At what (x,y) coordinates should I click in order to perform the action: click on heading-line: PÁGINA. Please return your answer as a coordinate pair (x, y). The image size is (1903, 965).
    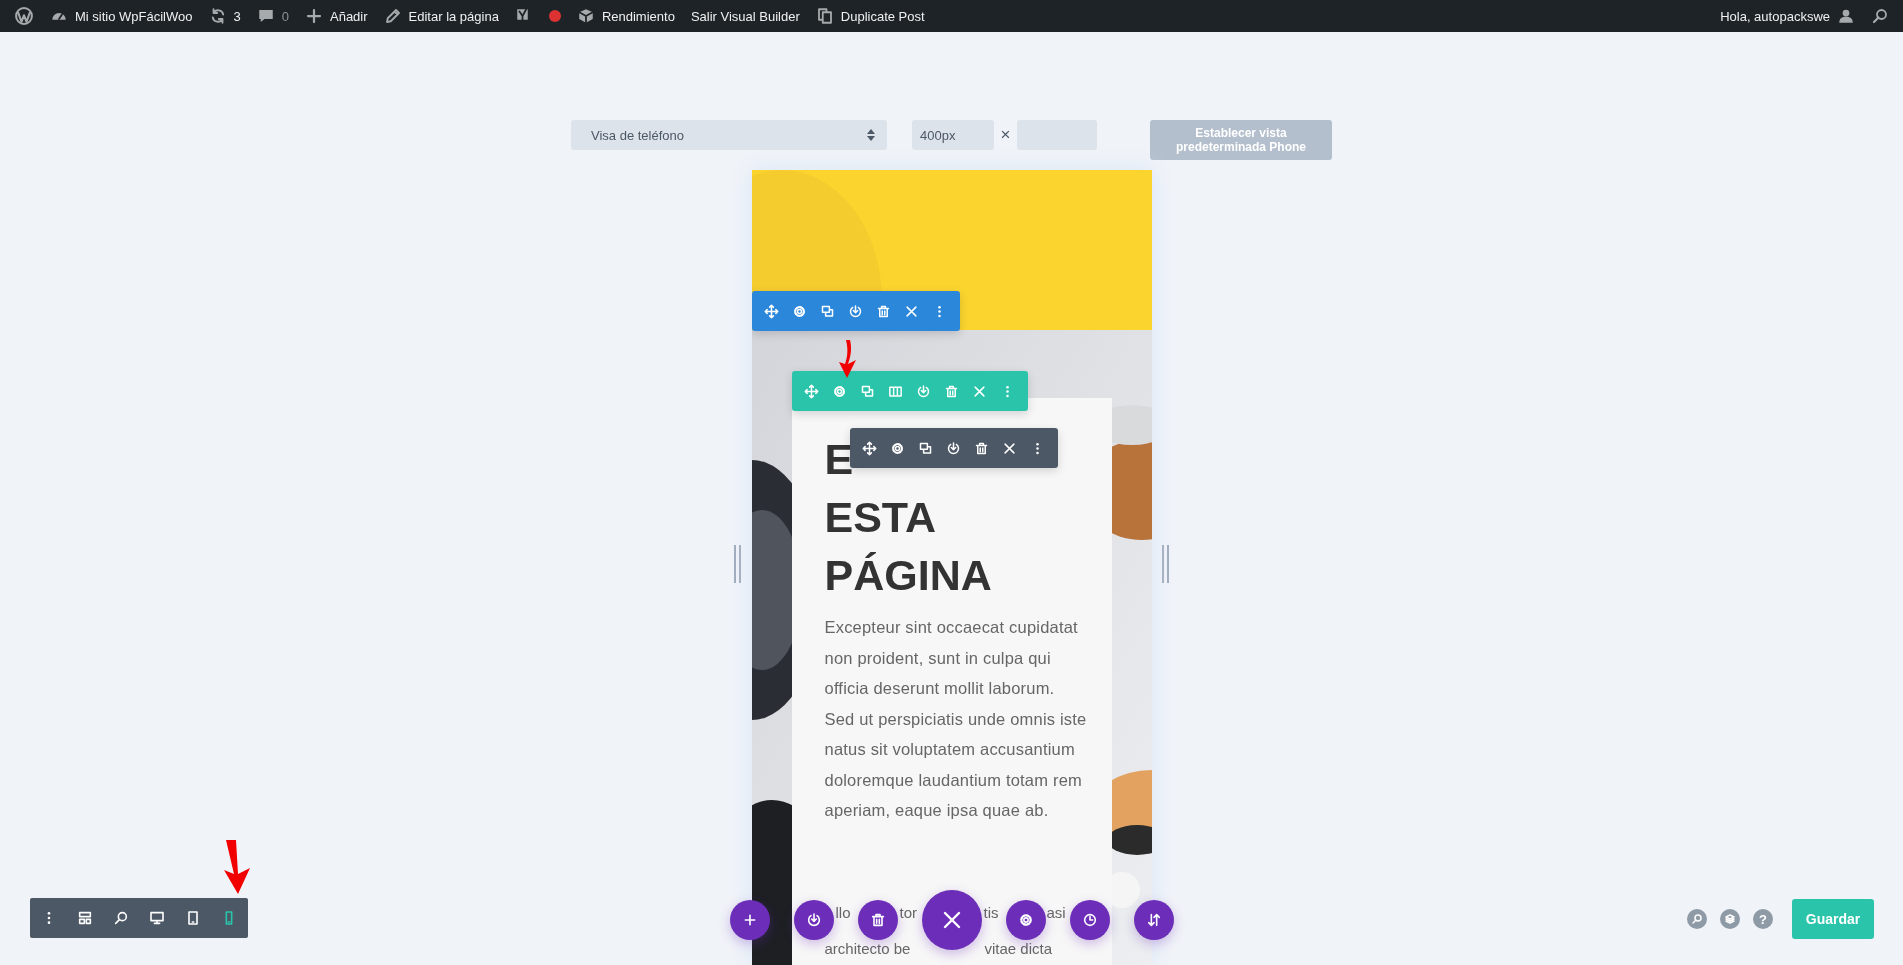
    Looking at the image, I should click on (908, 575).